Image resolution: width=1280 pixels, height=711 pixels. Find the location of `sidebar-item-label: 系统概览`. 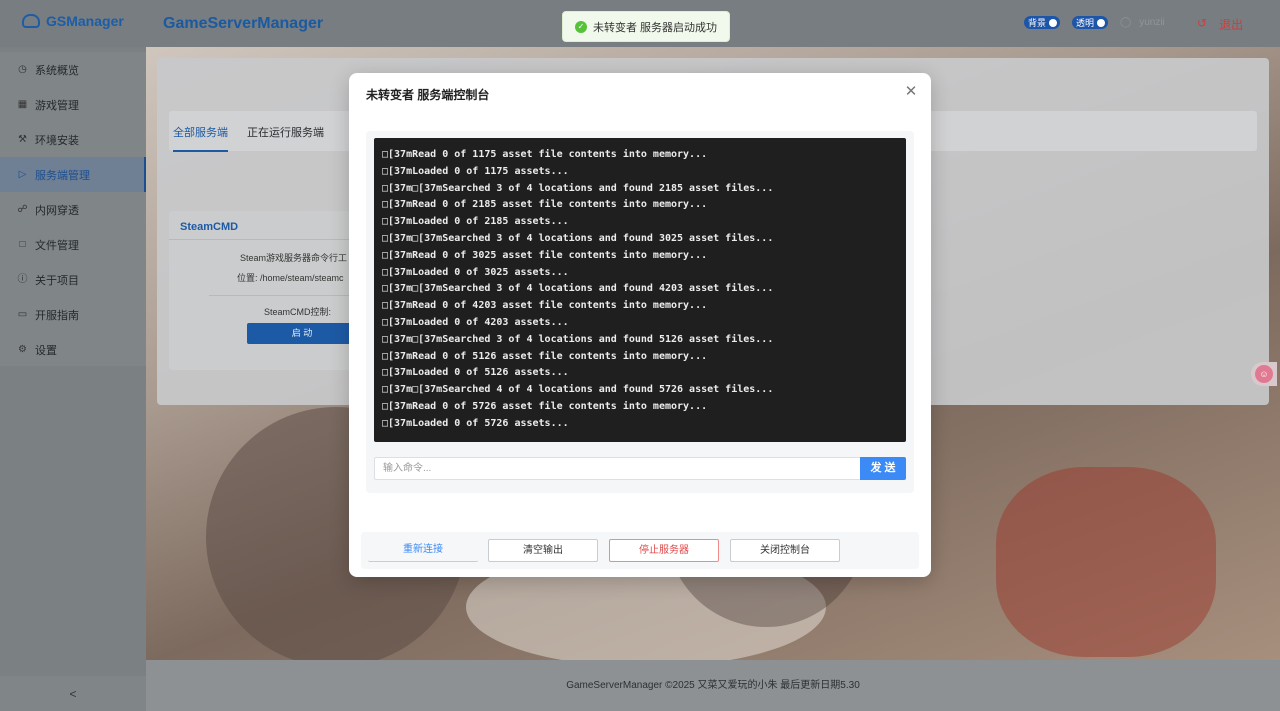

sidebar-item-label: 系统概览 is located at coordinates (57, 70).